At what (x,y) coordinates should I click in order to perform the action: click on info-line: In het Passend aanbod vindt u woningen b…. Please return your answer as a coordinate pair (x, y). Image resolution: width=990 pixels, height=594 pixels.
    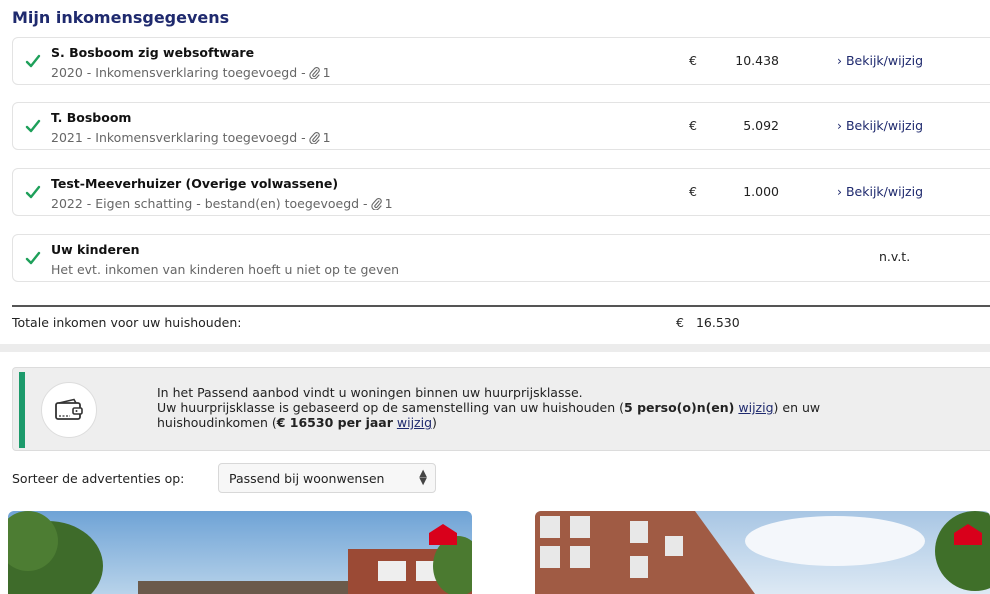
    Looking at the image, I should click on (370, 392).